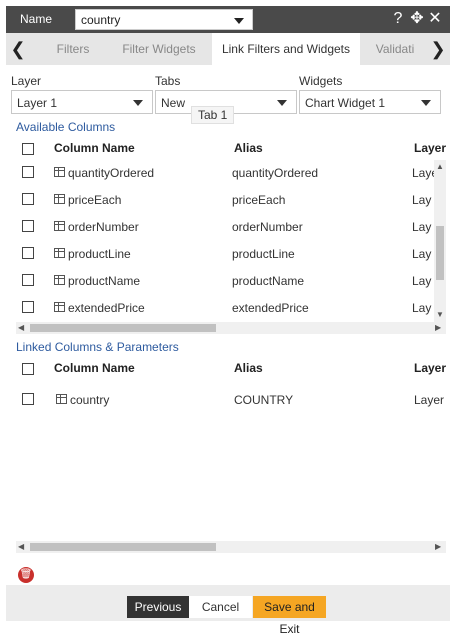 The width and height of the screenshot is (467, 637). Describe the element at coordinates (95, 200) in the screenshot. I see `column-name-cell: priceEach` at that location.